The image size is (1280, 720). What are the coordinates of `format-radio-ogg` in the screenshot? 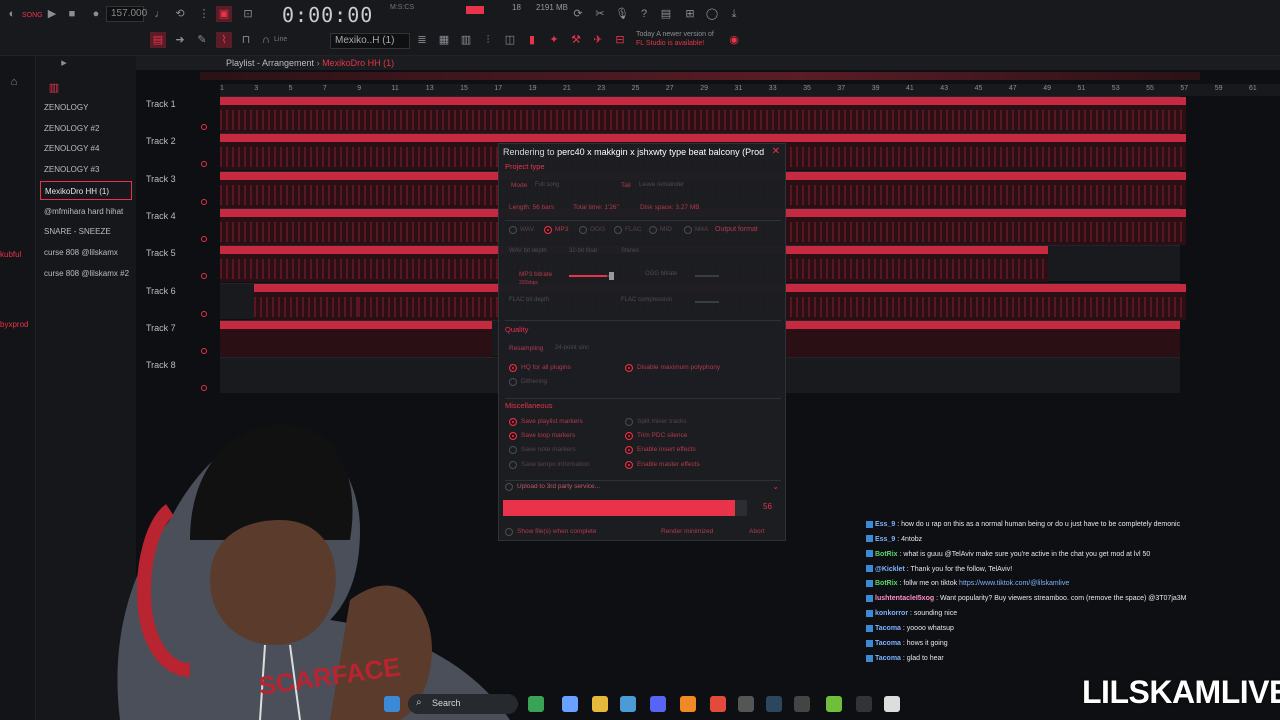 It's located at (583, 230).